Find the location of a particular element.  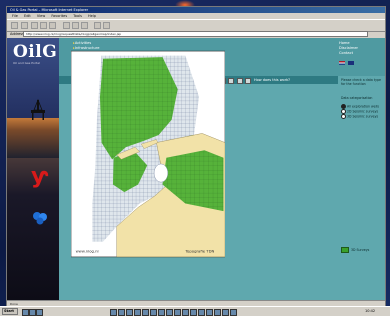

menu-favorites: Favorites is located at coordinates (59, 16).